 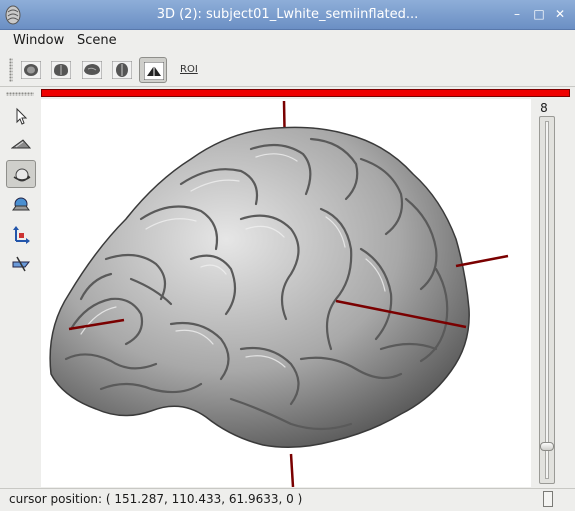 I want to click on selection-color-bar, so click(x=305, y=93).